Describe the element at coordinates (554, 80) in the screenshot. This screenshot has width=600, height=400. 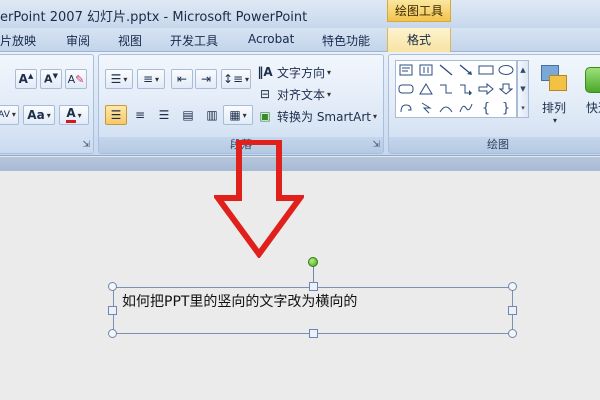
I see `arrange-icon` at that location.